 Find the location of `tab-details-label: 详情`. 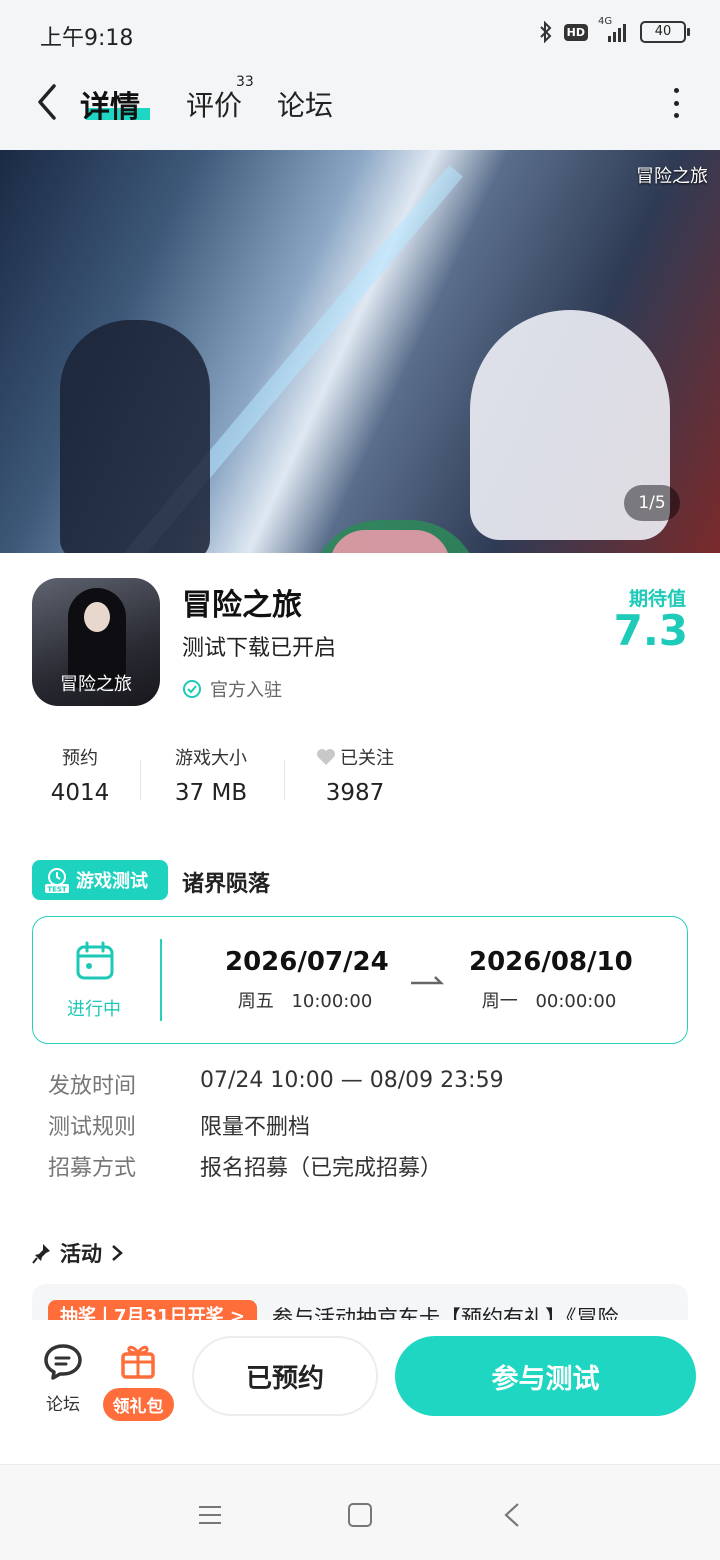

tab-details-label: 详情 is located at coordinates (110, 107).